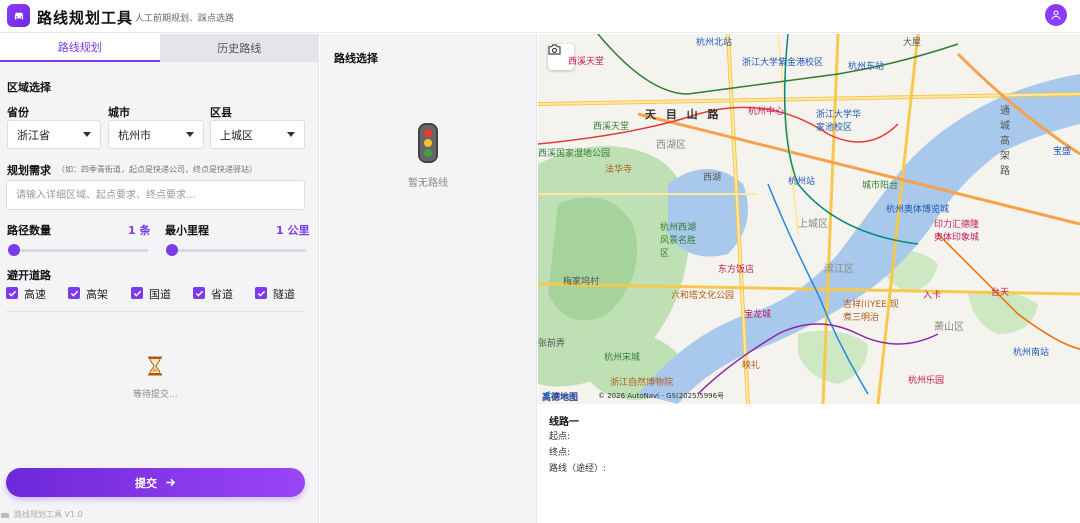 The image size is (1080, 523). I want to click on province-label: 省份, so click(18, 112).